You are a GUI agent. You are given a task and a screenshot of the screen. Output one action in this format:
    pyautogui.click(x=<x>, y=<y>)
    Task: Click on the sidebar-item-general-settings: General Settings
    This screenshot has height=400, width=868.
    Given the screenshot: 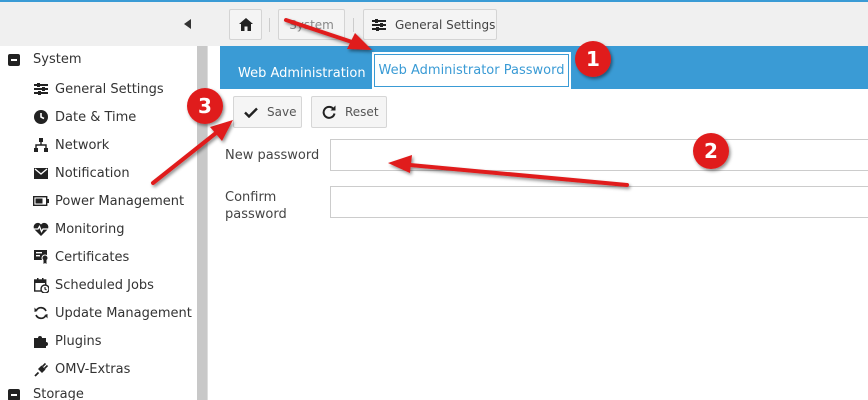 What is the action you would take?
    pyautogui.click(x=98, y=89)
    